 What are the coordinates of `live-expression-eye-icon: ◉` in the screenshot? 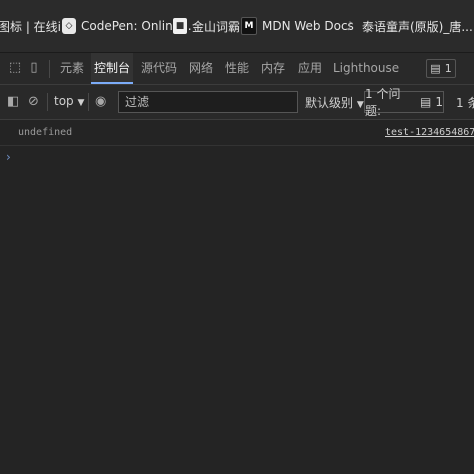 It's located at (100, 102).